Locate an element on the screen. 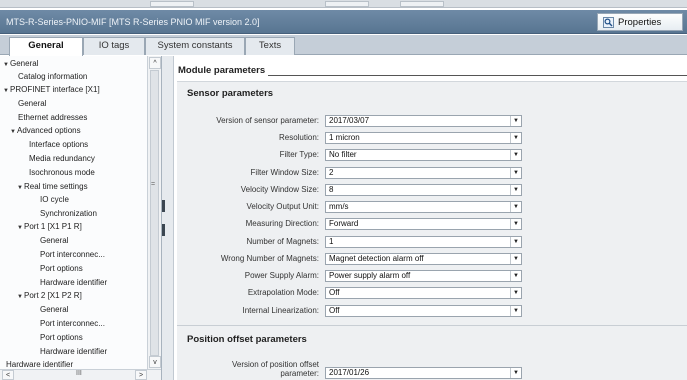 Image resolution: width=687 pixels, height=380 pixels. field-label: Filter Type: is located at coordinates (299, 154).